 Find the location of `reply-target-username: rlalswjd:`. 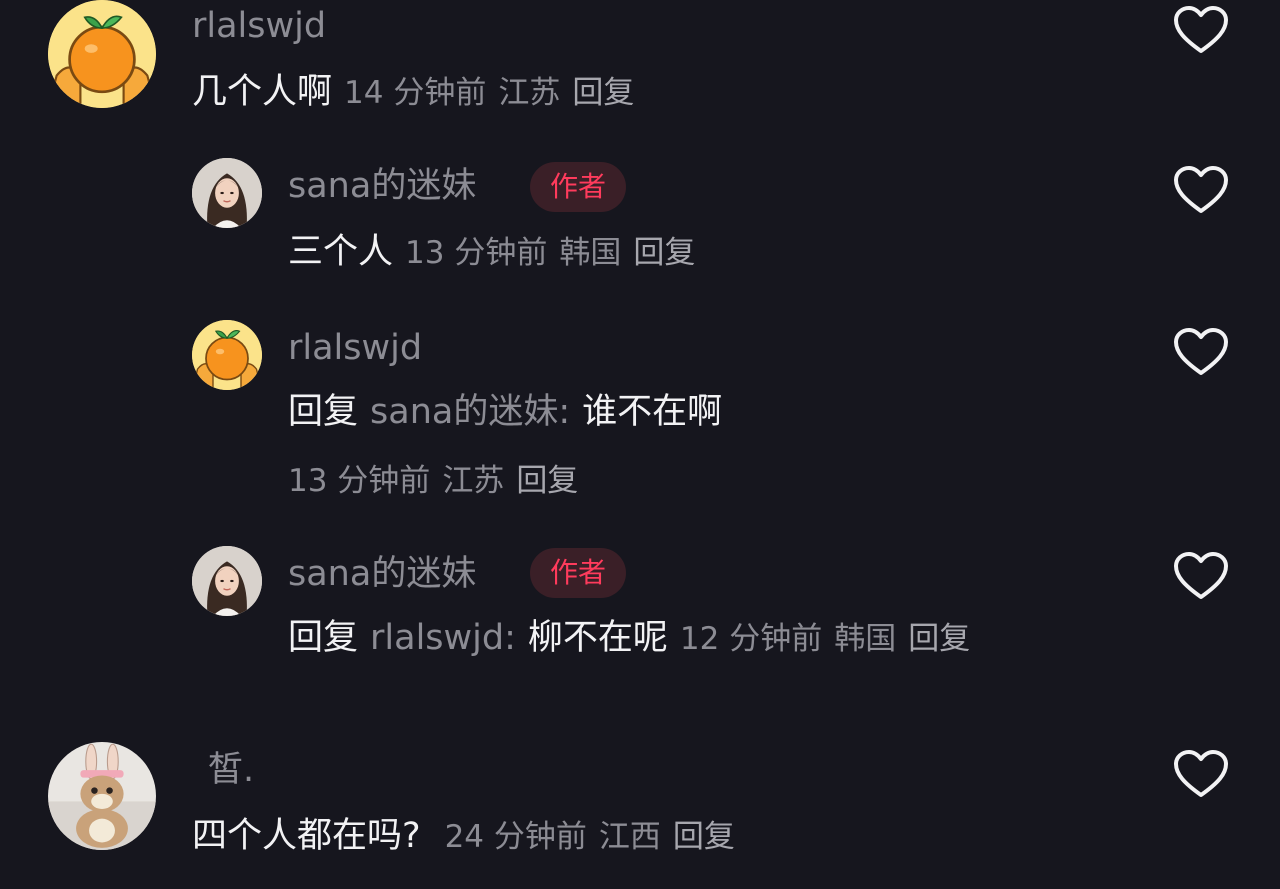

reply-target-username: rlalswjd: is located at coordinates (443, 638).